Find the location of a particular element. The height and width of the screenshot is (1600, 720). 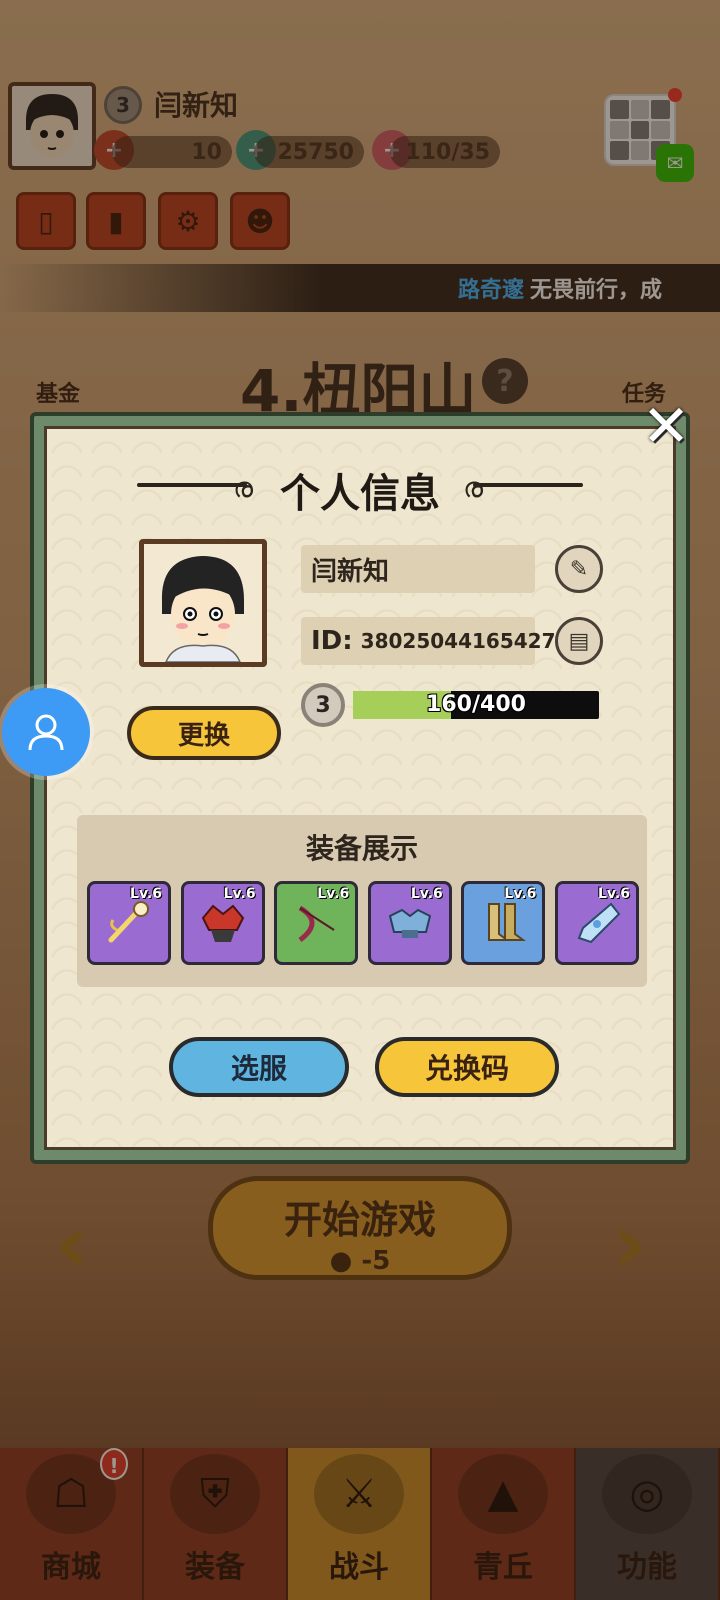

player-id-prefix: ID: is located at coordinates (332, 641).